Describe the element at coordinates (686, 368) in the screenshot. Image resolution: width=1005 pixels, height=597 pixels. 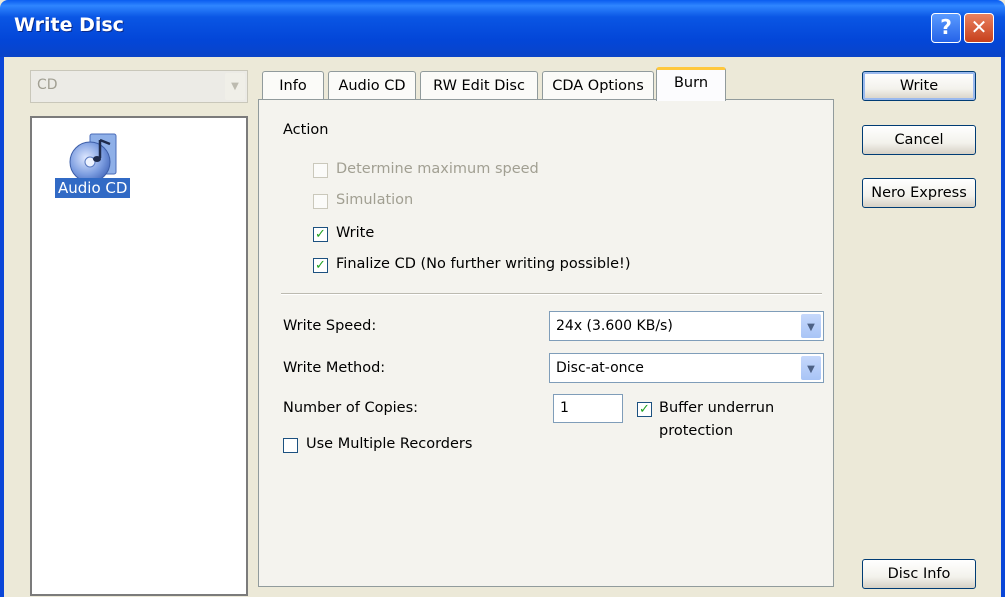
I see `write-method-select: Disc-at-once ▼` at that location.